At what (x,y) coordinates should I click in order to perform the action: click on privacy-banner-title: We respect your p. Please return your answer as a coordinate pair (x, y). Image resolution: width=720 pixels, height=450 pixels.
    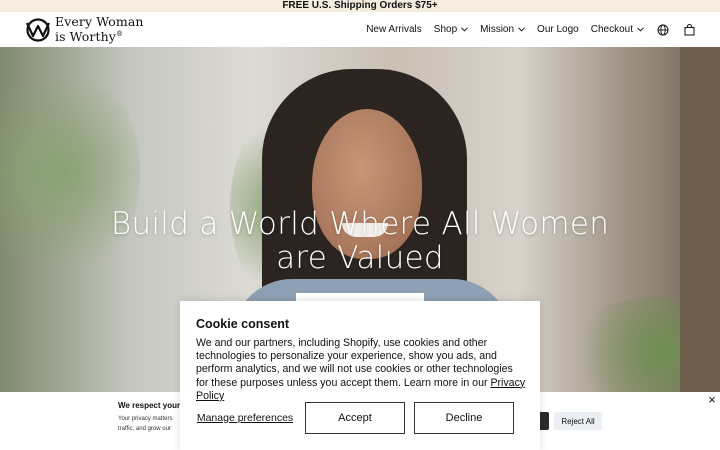
    Looking at the image, I should click on (153, 405).